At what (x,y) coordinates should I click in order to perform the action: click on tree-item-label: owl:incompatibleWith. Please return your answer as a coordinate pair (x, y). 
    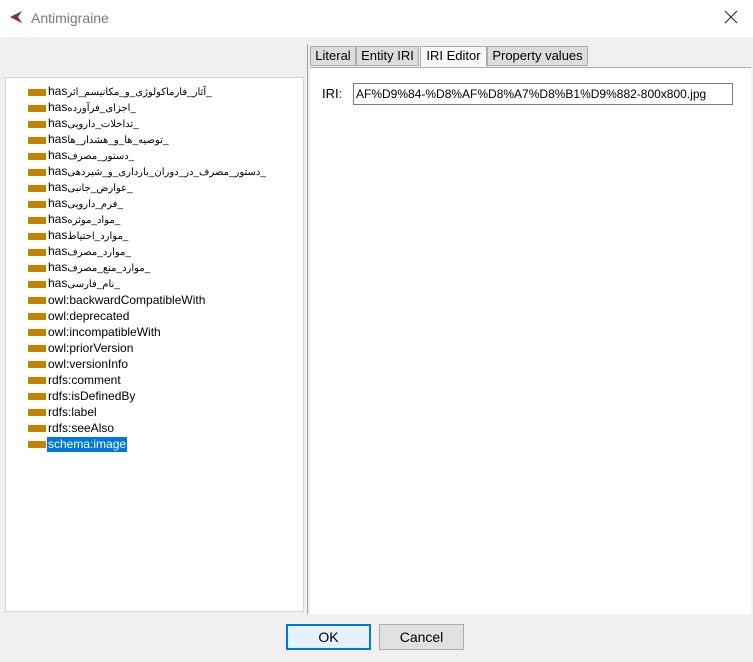
    Looking at the image, I should click on (104, 332).